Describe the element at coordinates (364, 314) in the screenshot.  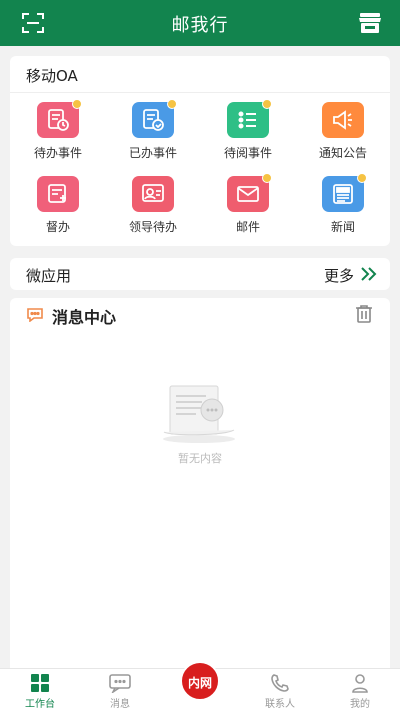
I see `trash-icon` at that location.